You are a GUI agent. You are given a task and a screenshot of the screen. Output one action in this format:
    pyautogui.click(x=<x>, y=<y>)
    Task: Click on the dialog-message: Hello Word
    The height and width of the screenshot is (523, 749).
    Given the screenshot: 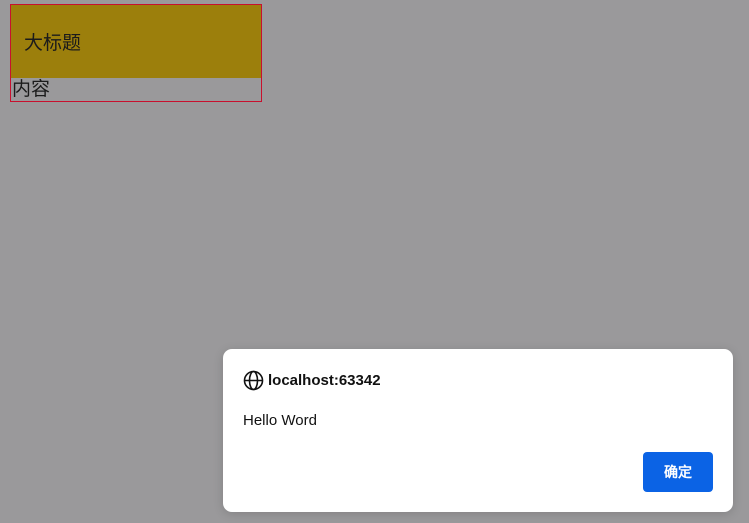 What is the action you would take?
    pyautogui.click(x=280, y=420)
    